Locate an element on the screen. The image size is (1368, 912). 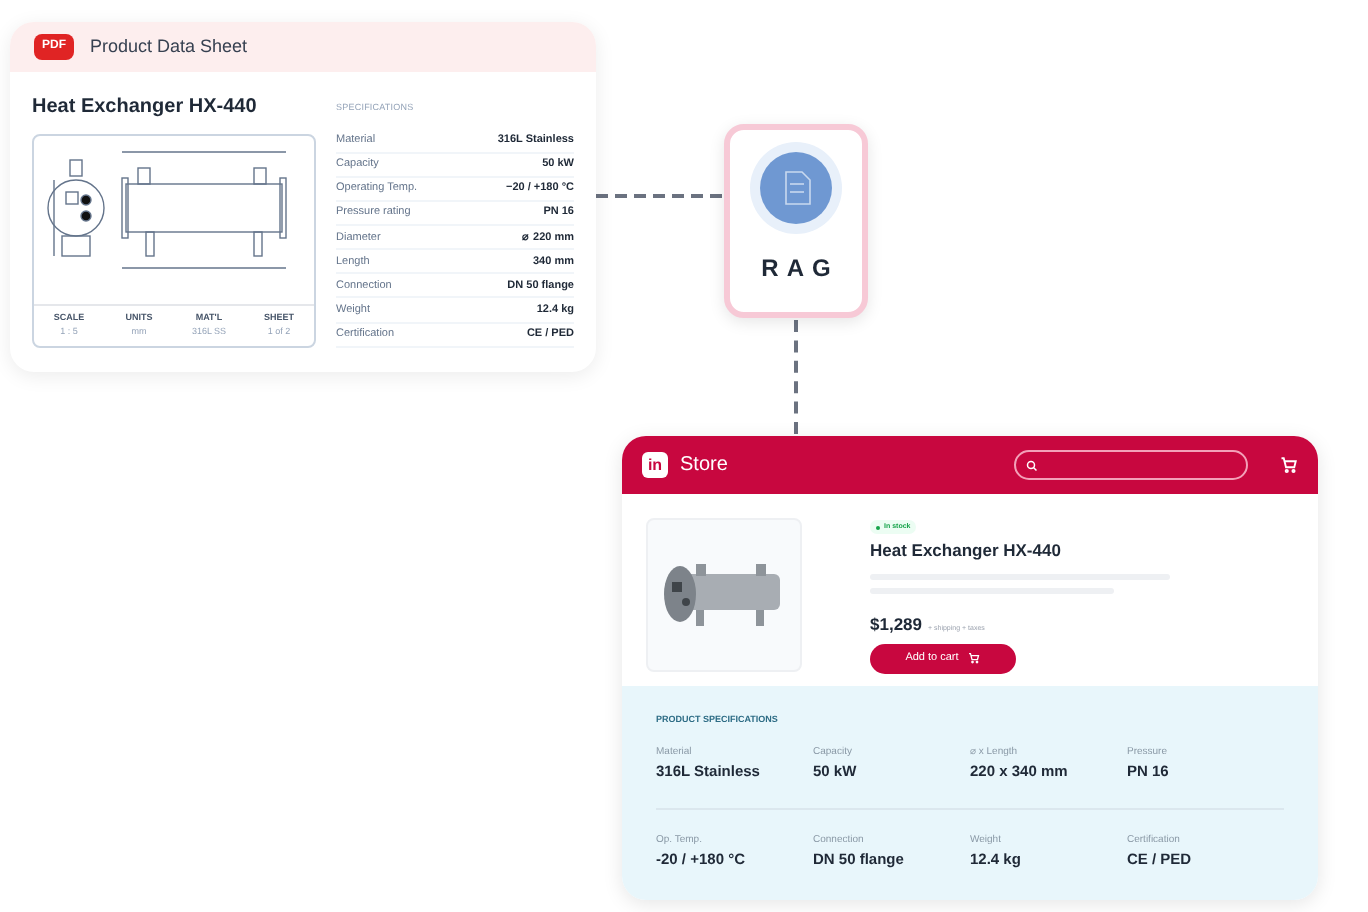
store-logo: in is located at coordinates (655, 465).